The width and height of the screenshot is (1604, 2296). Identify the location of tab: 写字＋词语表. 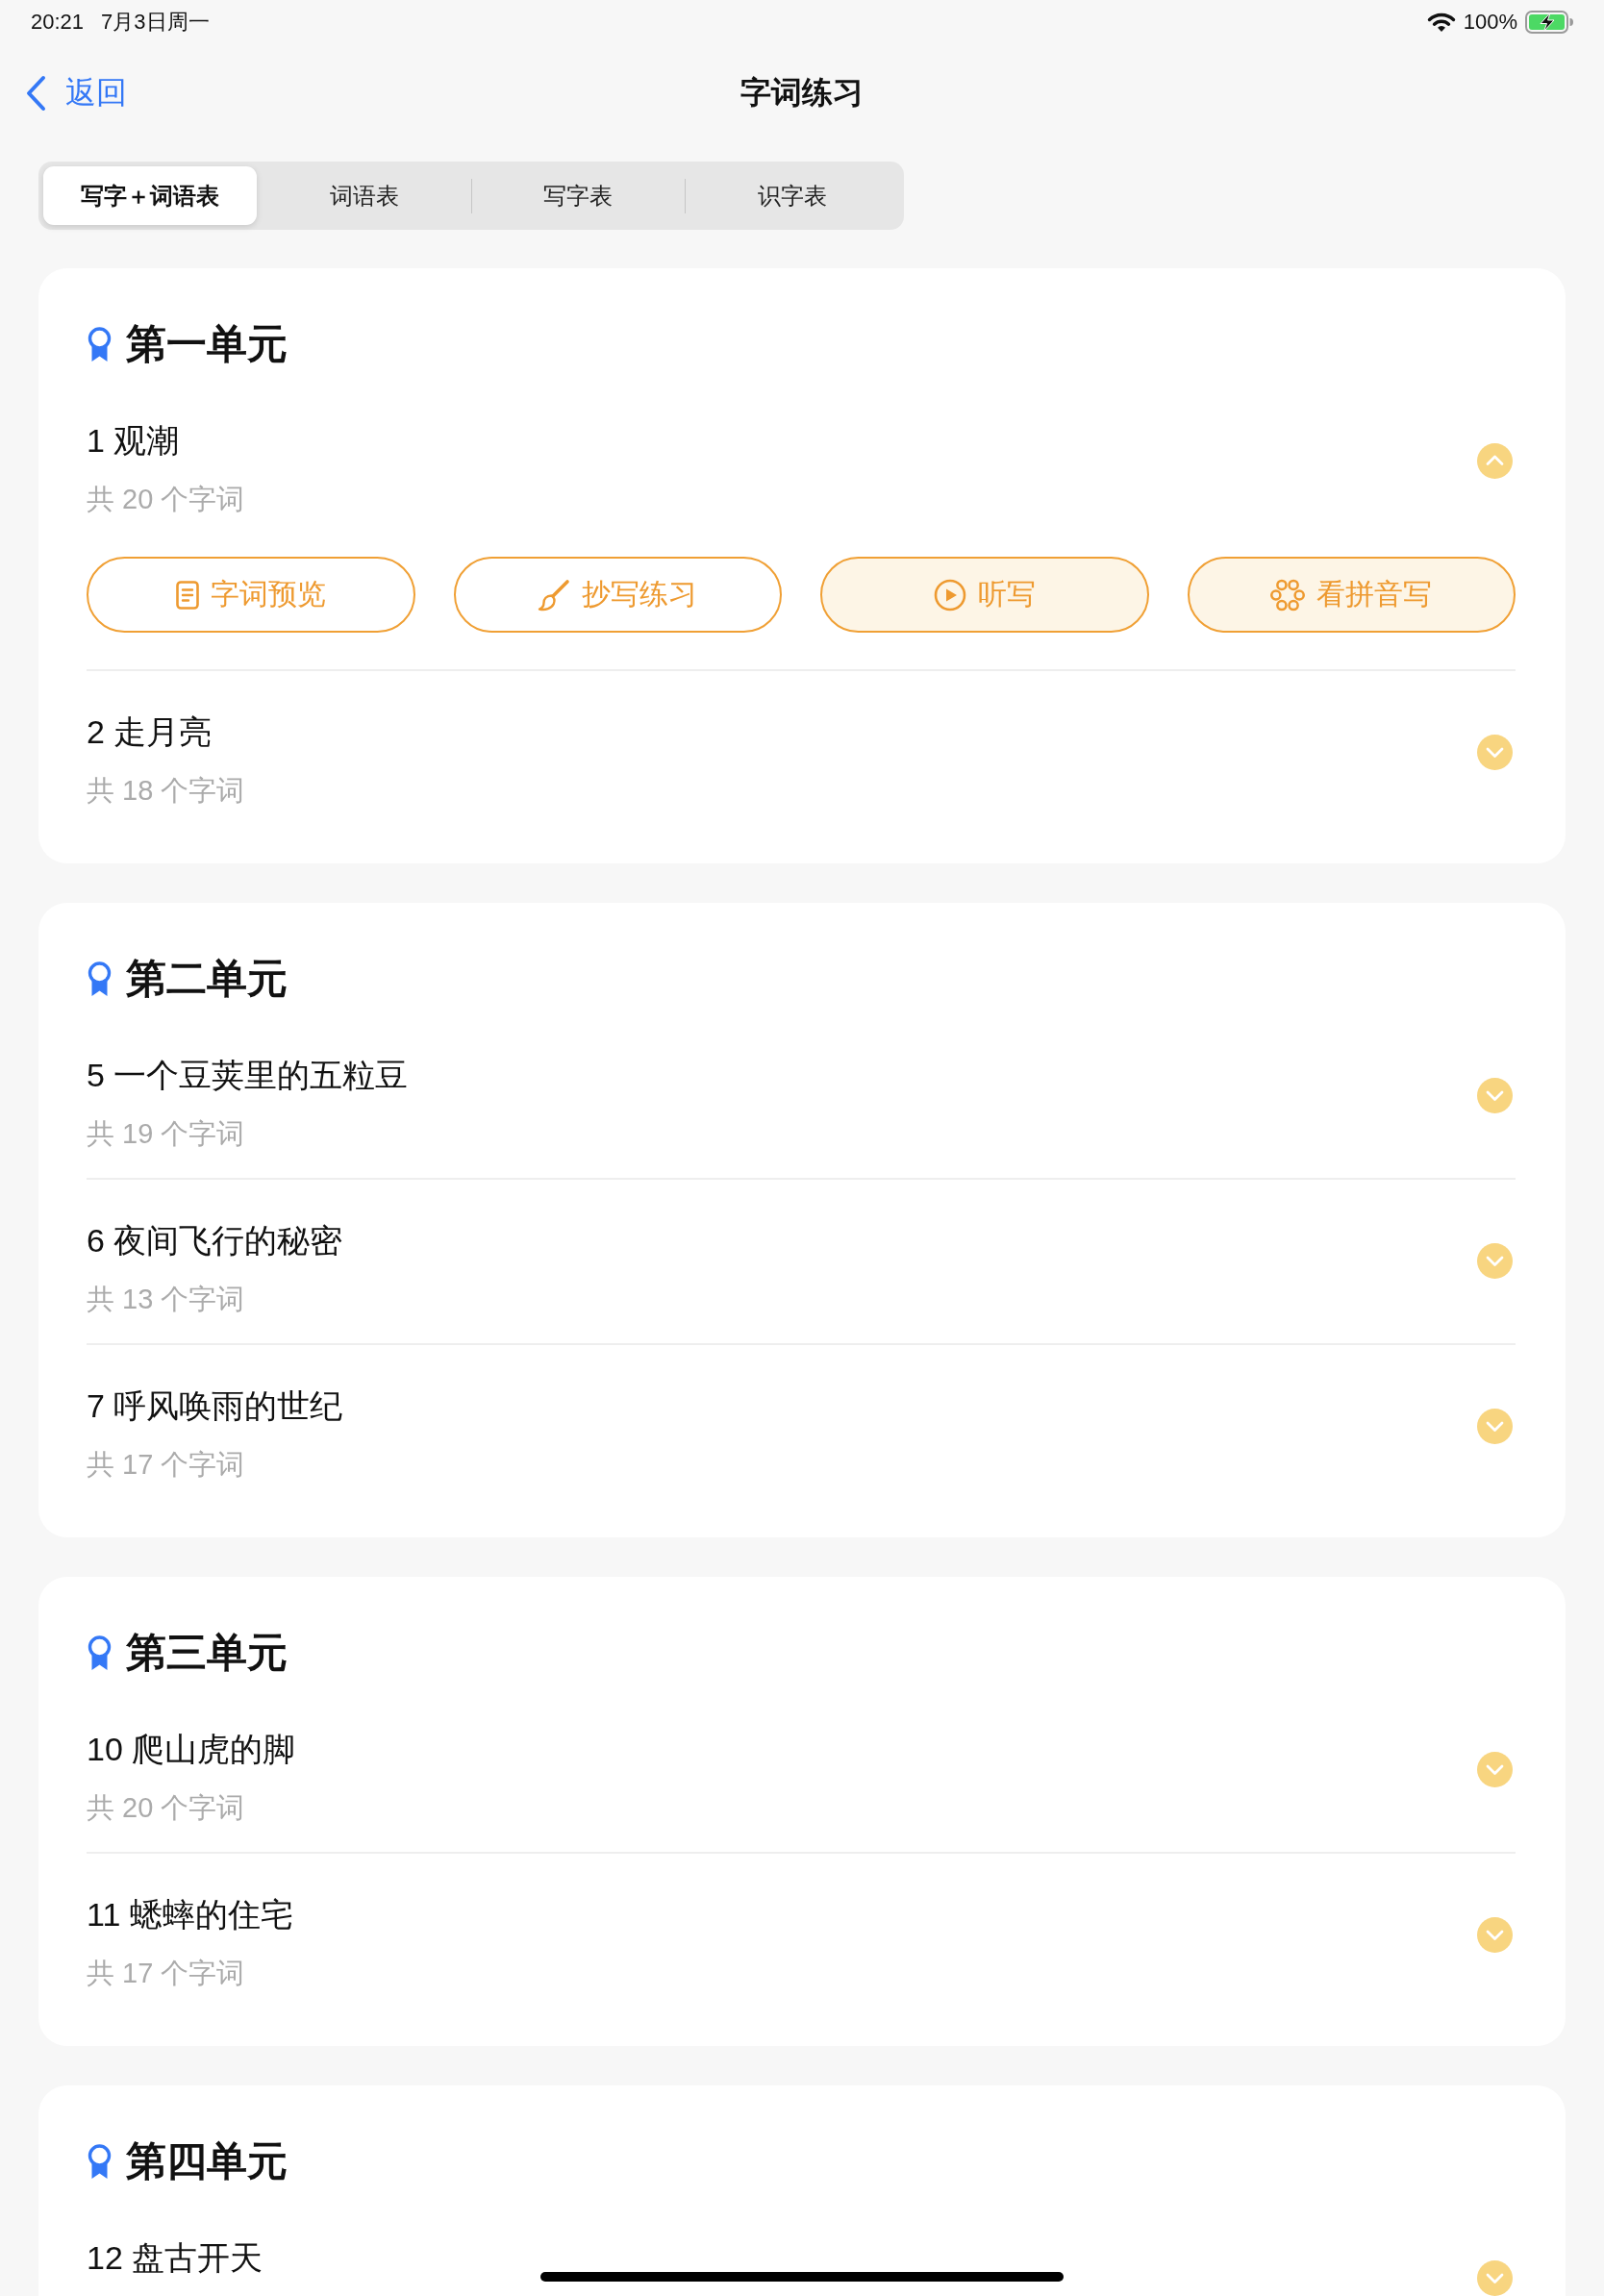
(150, 195).